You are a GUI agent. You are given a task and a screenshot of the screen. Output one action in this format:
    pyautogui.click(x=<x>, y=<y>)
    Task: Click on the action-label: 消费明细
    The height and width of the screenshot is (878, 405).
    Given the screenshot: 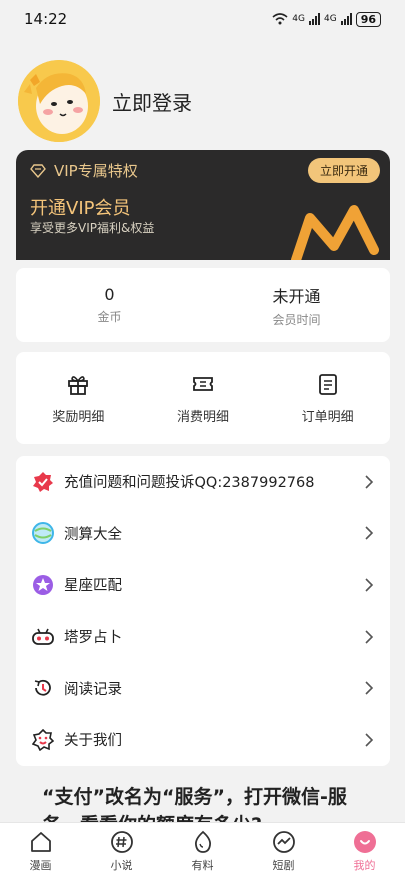 What is the action you would take?
    pyautogui.click(x=203, y=417)
    